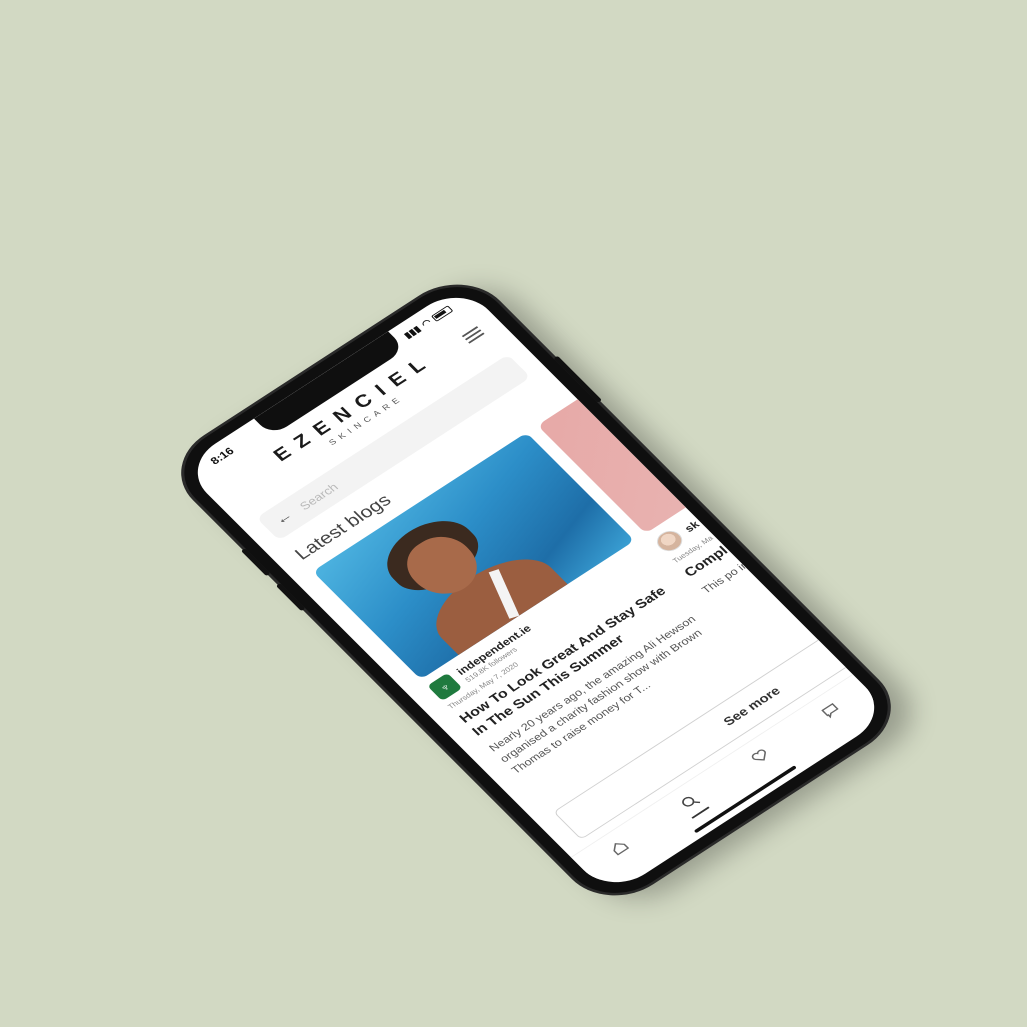  I want to click on source-name: sk, so click(692, 526).